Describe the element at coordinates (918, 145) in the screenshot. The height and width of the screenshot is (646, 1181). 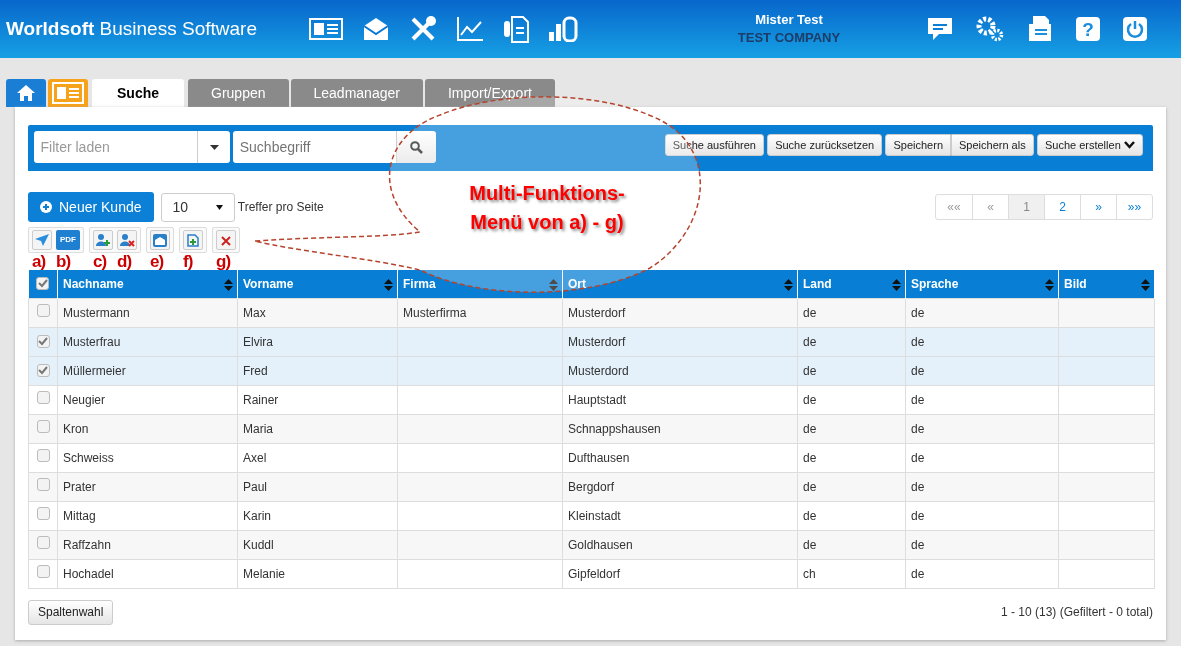
I see `toolbar-button: Speichern` at that location.